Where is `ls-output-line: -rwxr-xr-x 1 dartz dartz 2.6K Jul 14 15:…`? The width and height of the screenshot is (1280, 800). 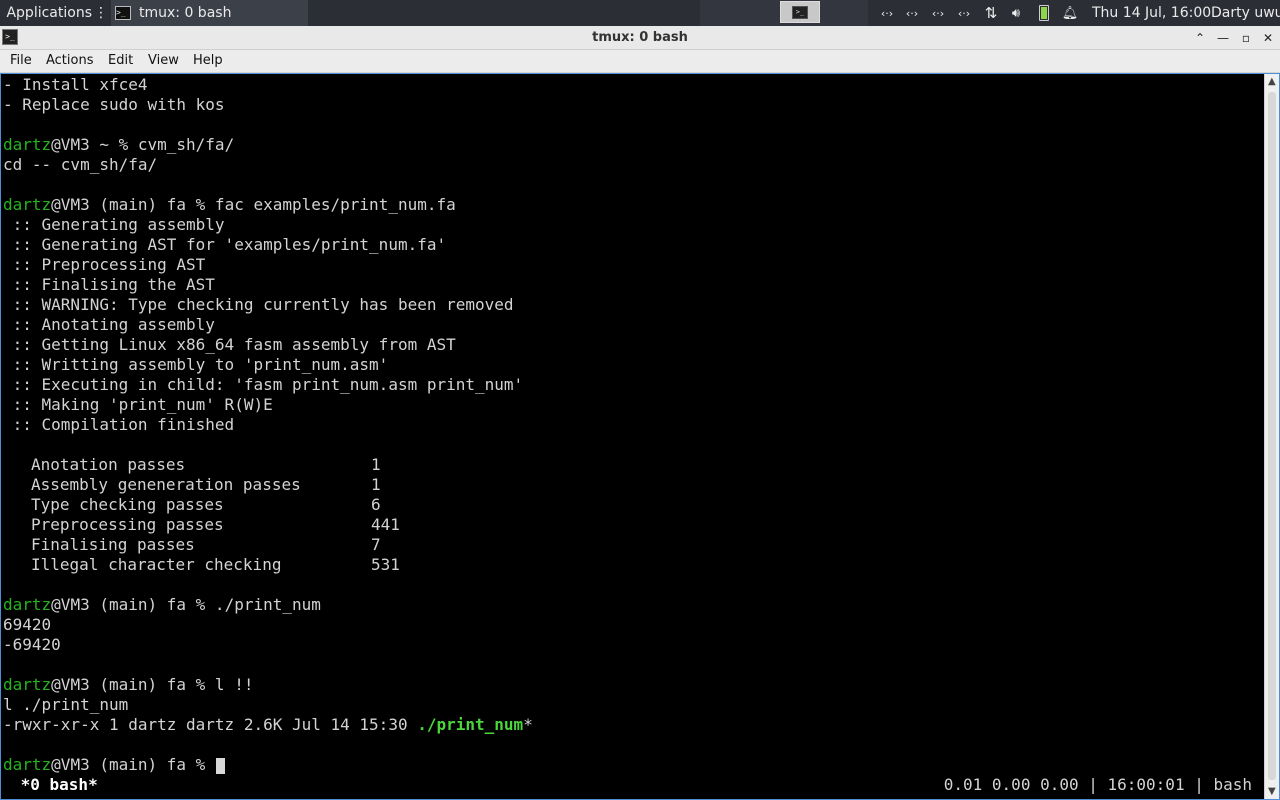
ls-output-line: -rwxr-xr-x 1 dartz dartz 2.6K Jul 14 15:… is located at coordinates (268, 724).